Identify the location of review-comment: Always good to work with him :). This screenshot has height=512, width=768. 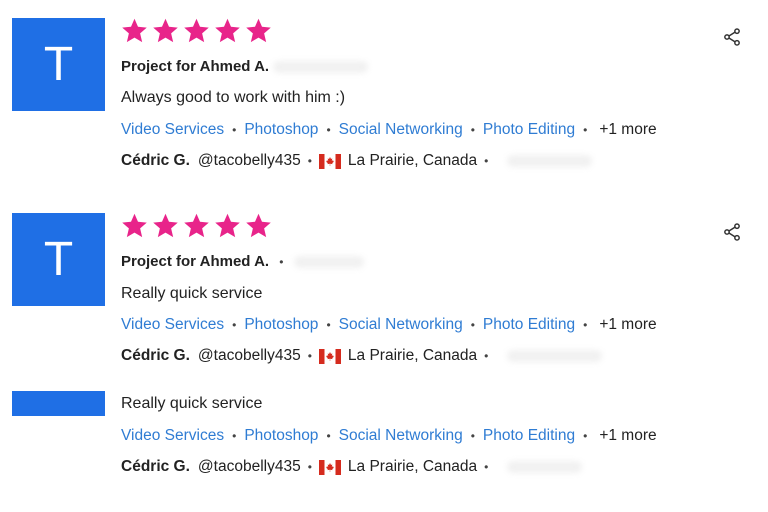
(233, 97).